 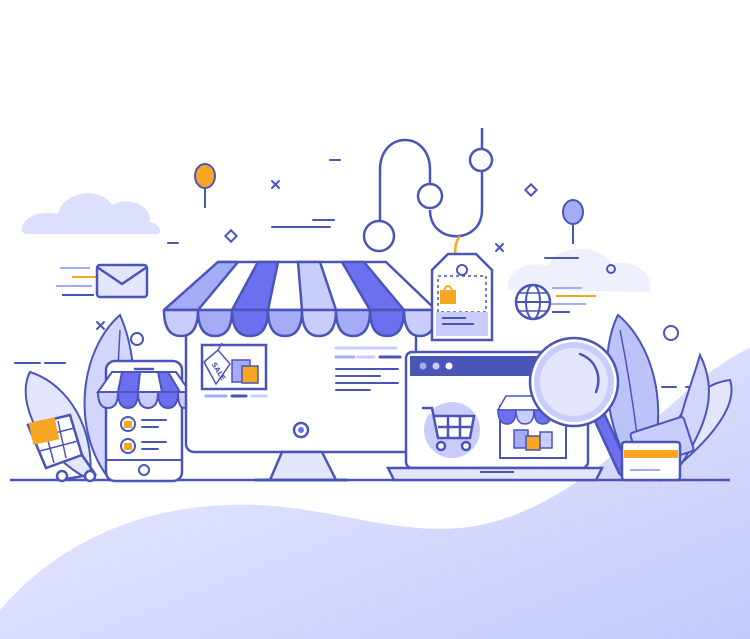 I want to click on smartphone-icon, so click(x=144, y=421).